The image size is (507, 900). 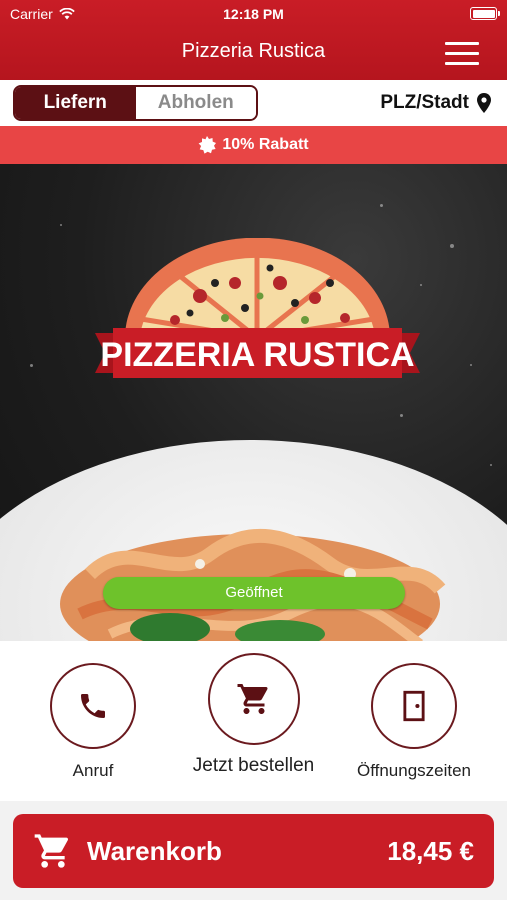 What do you see at coordinates (195, 103) in the screenshot?
I see `pickup-tab: Abholen` at bounding box center [195, 103].